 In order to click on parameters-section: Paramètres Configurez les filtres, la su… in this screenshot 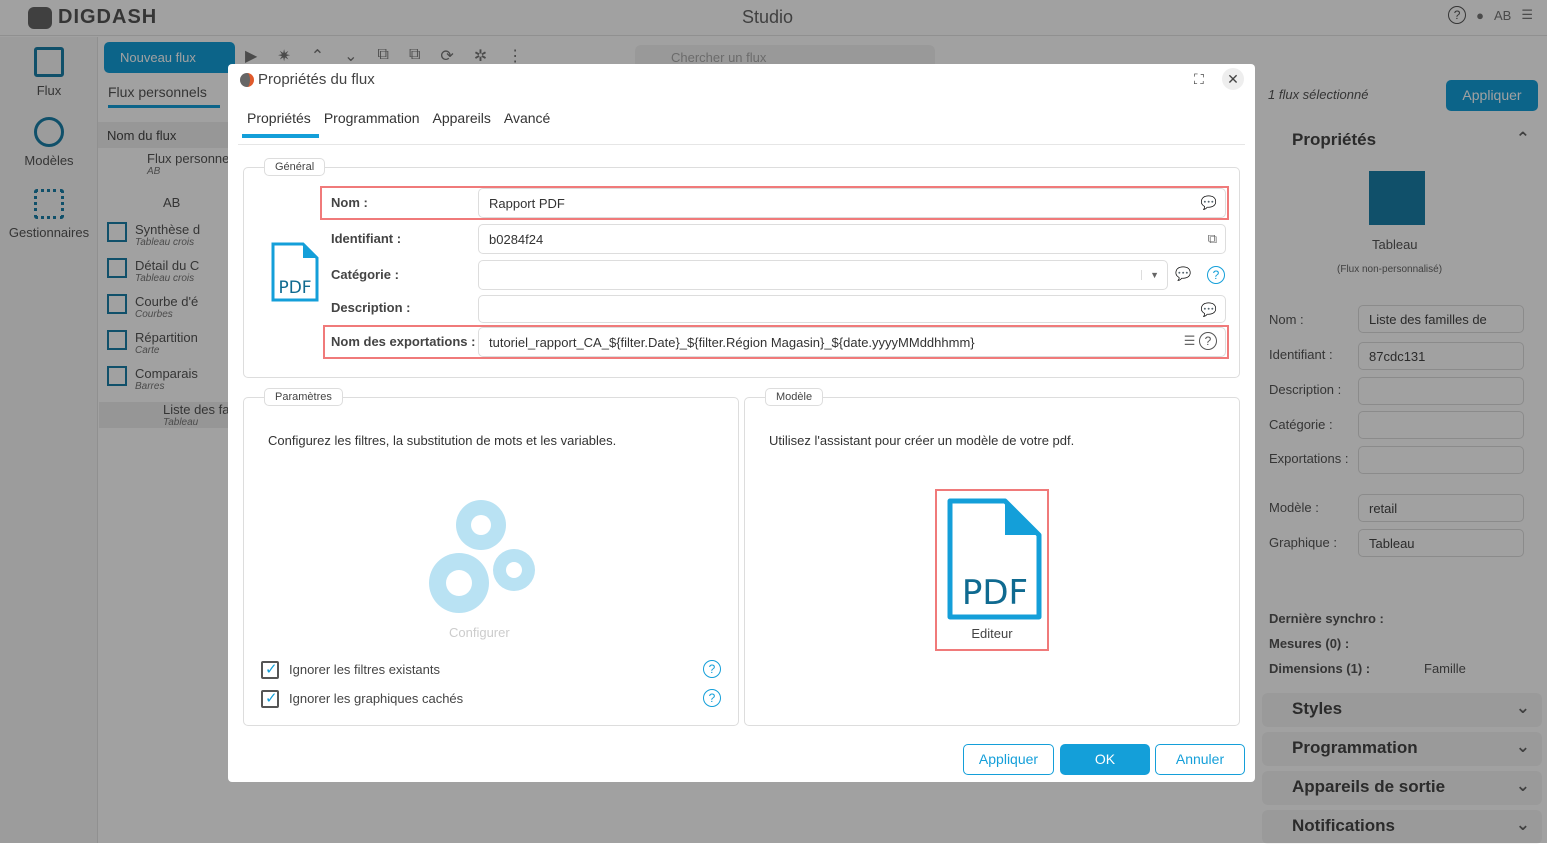, I will do `click(491, 557)`.